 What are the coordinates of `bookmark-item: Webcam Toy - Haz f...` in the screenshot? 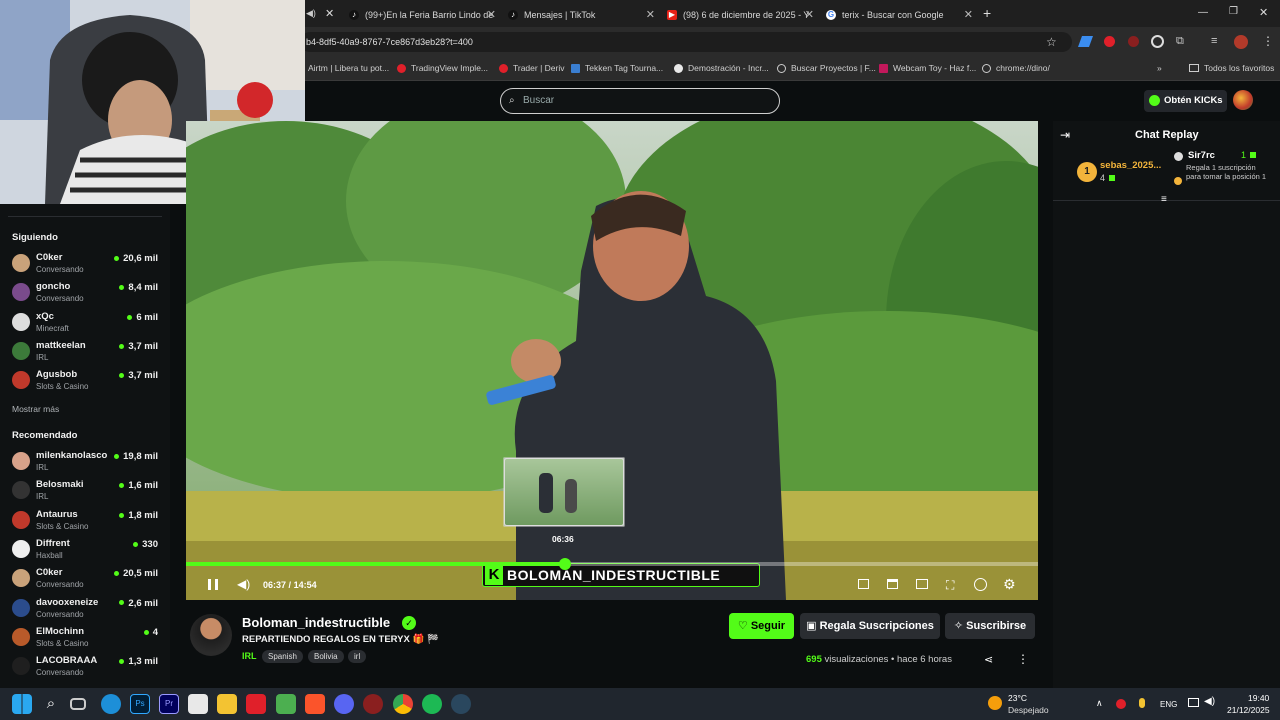 It's located at (927, 68).